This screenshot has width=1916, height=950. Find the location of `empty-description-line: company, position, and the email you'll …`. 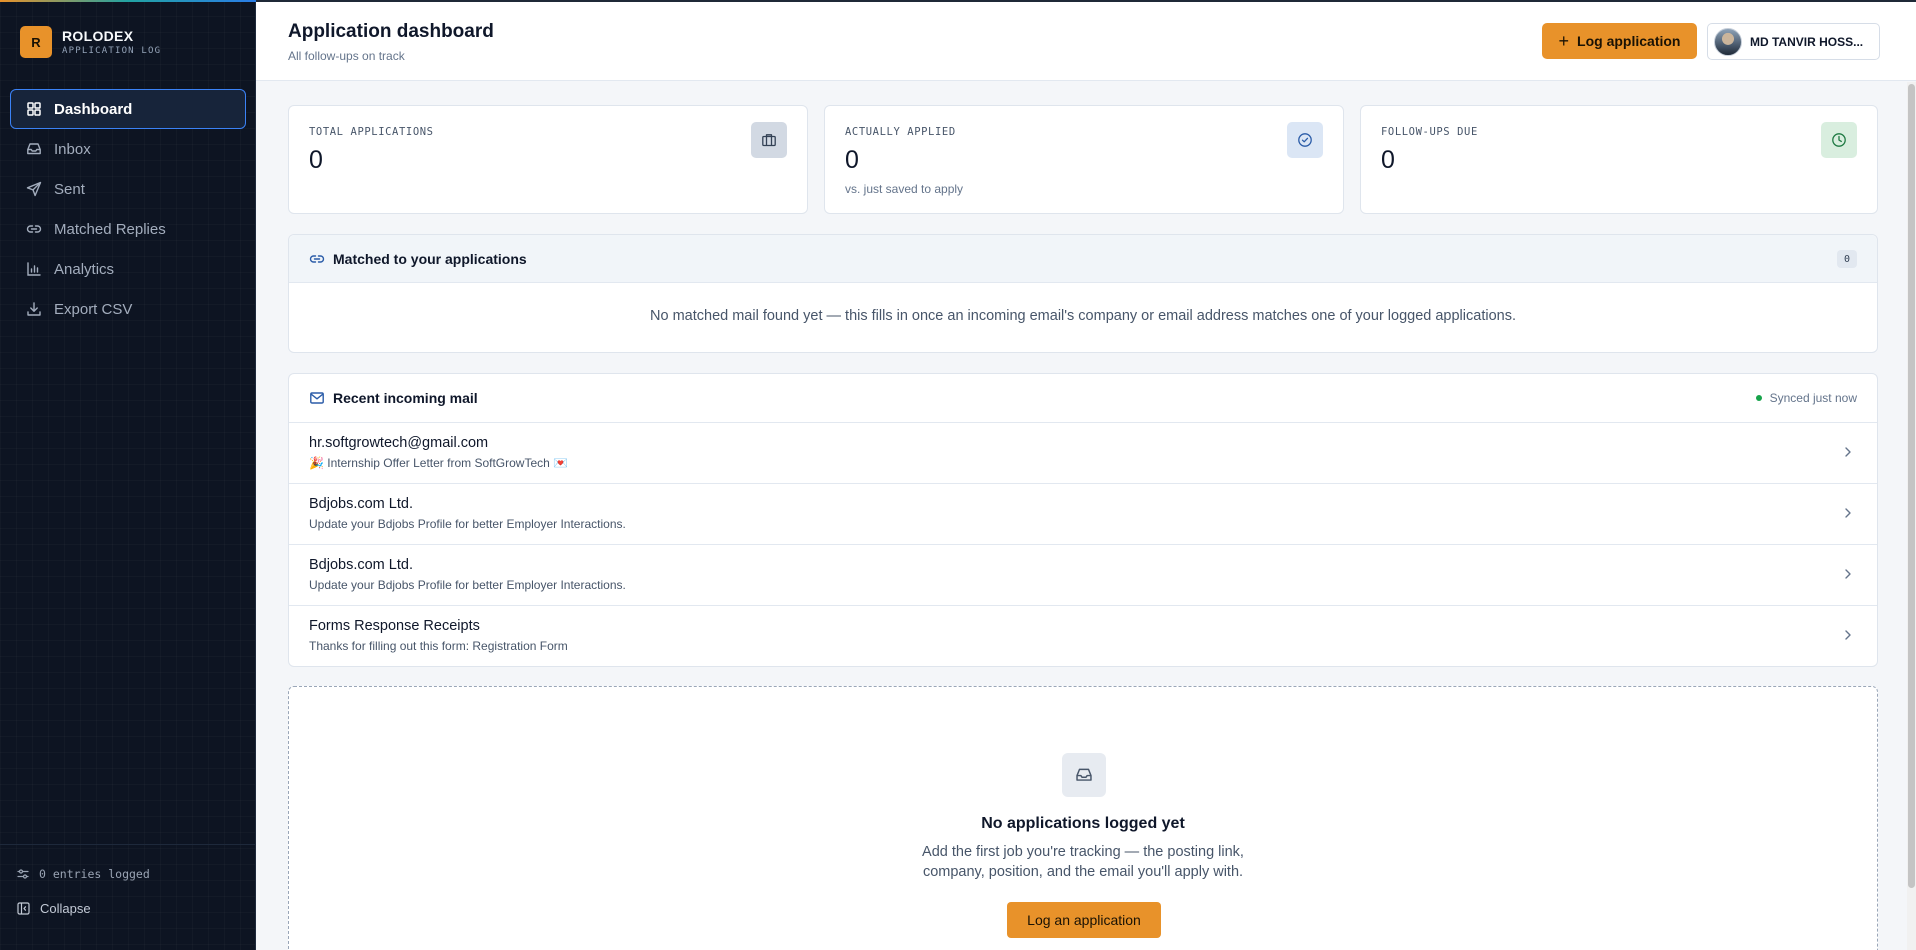

empty-description-line: company, position, and the email you'll … is located at coordinates (1083, 872).